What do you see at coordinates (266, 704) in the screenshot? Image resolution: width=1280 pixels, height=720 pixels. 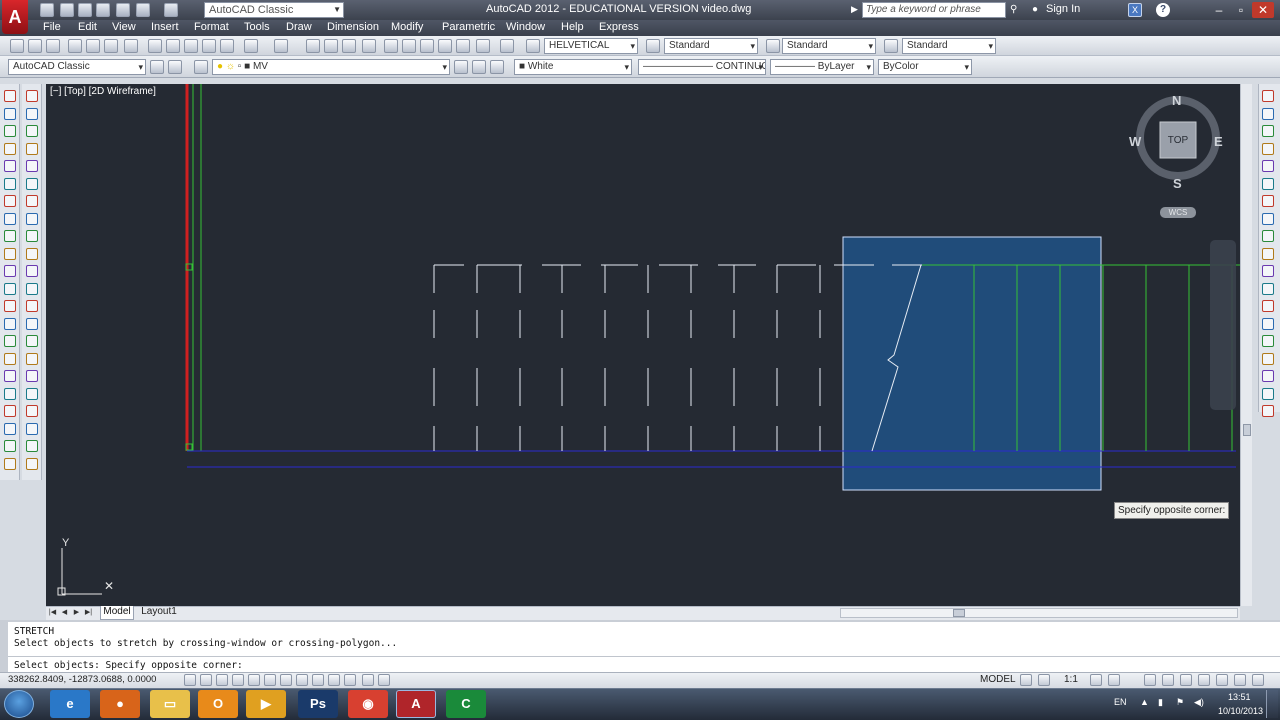 I see `media-player-icon: ▶` at bounding box center [266, 704].